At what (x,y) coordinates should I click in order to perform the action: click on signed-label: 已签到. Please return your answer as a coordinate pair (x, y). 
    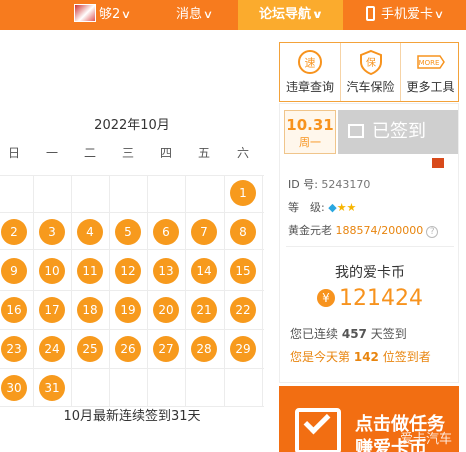
    Looking at the image, I should click on (399, 131).